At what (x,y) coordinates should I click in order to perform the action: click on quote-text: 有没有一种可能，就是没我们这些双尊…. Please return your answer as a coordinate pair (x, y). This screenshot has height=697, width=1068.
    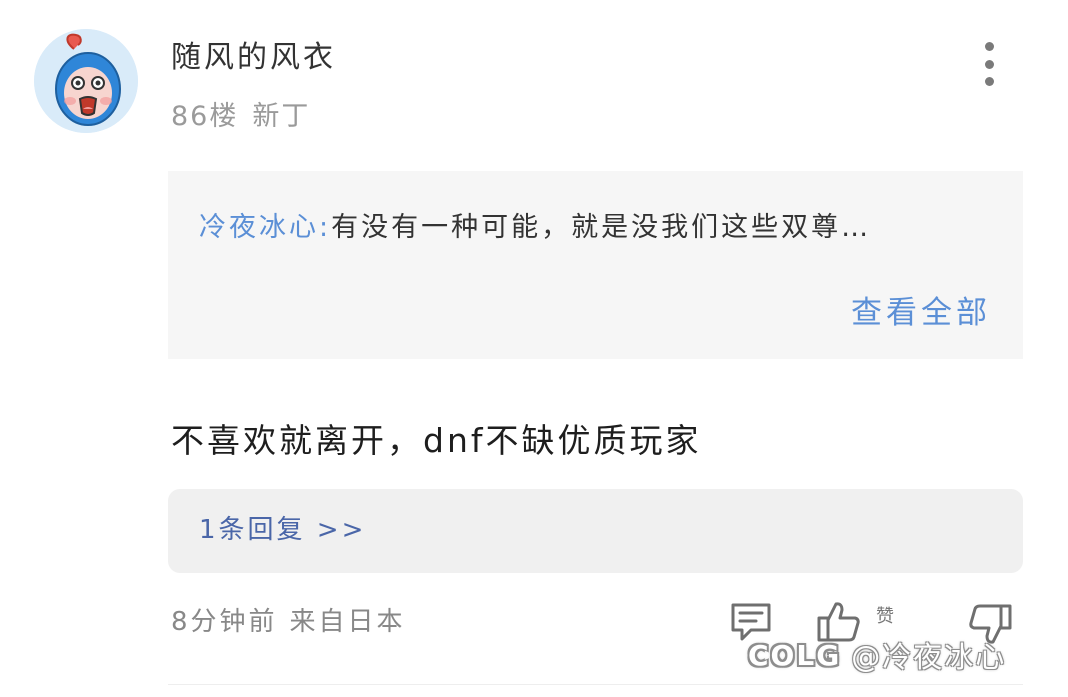
    Looking at the image, I should click on (601, 227).